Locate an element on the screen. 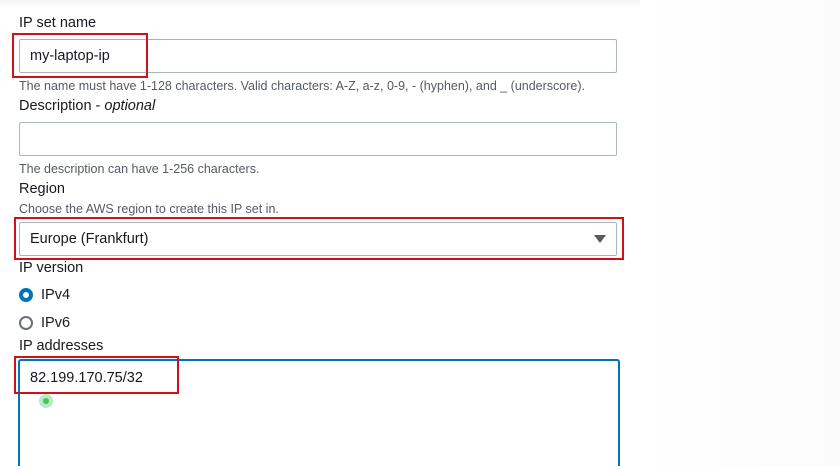 This screenshot has height=466, width=840. ip-version-label: IP version is located at coordinates (51, 268).